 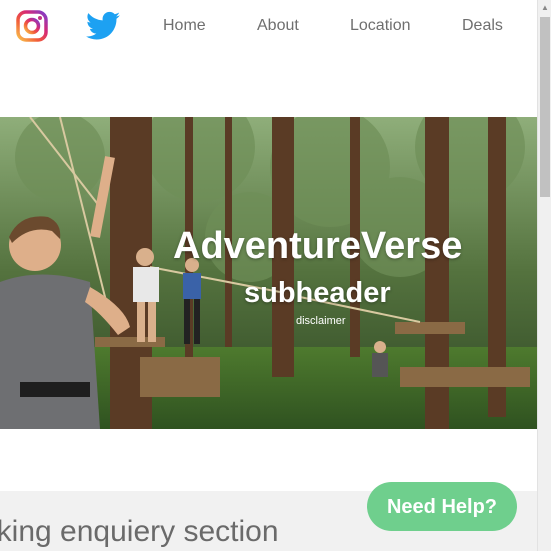 I want to click on nav-deals-link: Deals, so click(x=482, y=26).